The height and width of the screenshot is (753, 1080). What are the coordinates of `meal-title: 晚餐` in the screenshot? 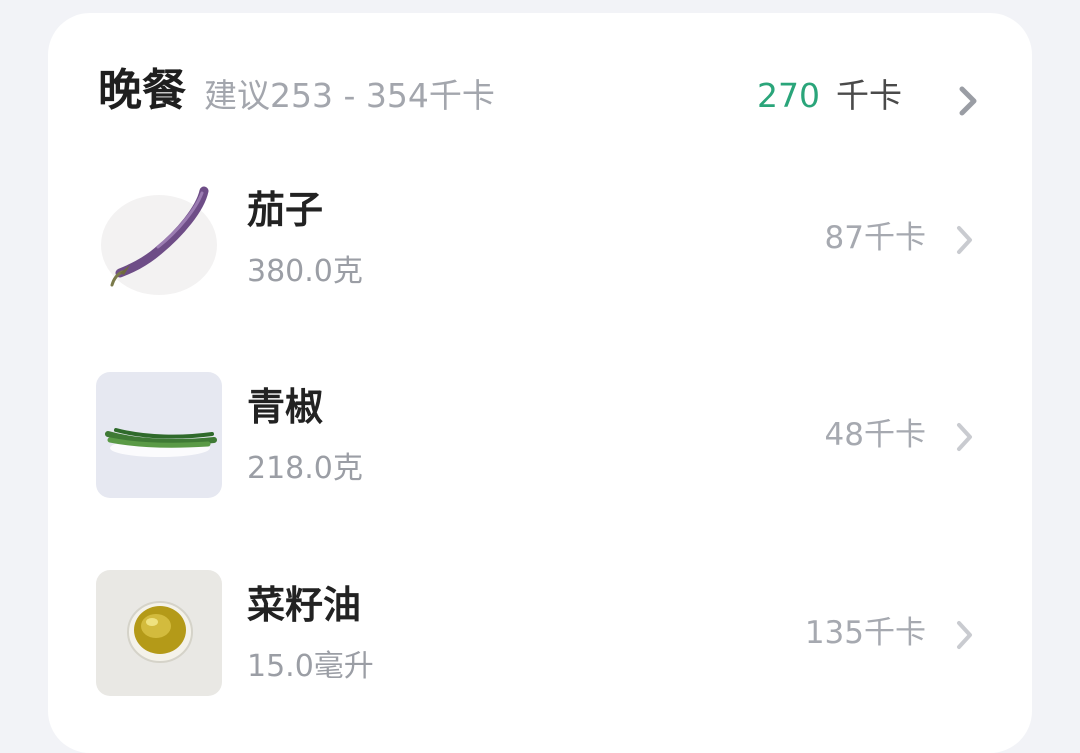 It's located at (142, 90).